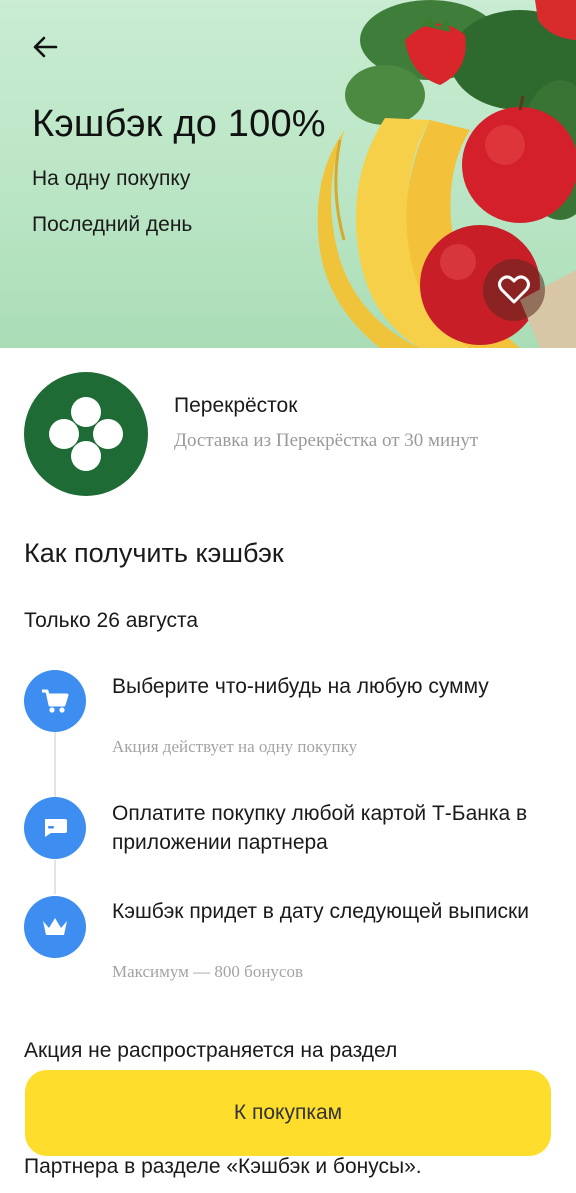  What do you see at coordinates (320, 911) in the screenshot?
I see `step-3-title: Кэшбэк придет в дату следующей выписки` at bounding box center [320, 911].